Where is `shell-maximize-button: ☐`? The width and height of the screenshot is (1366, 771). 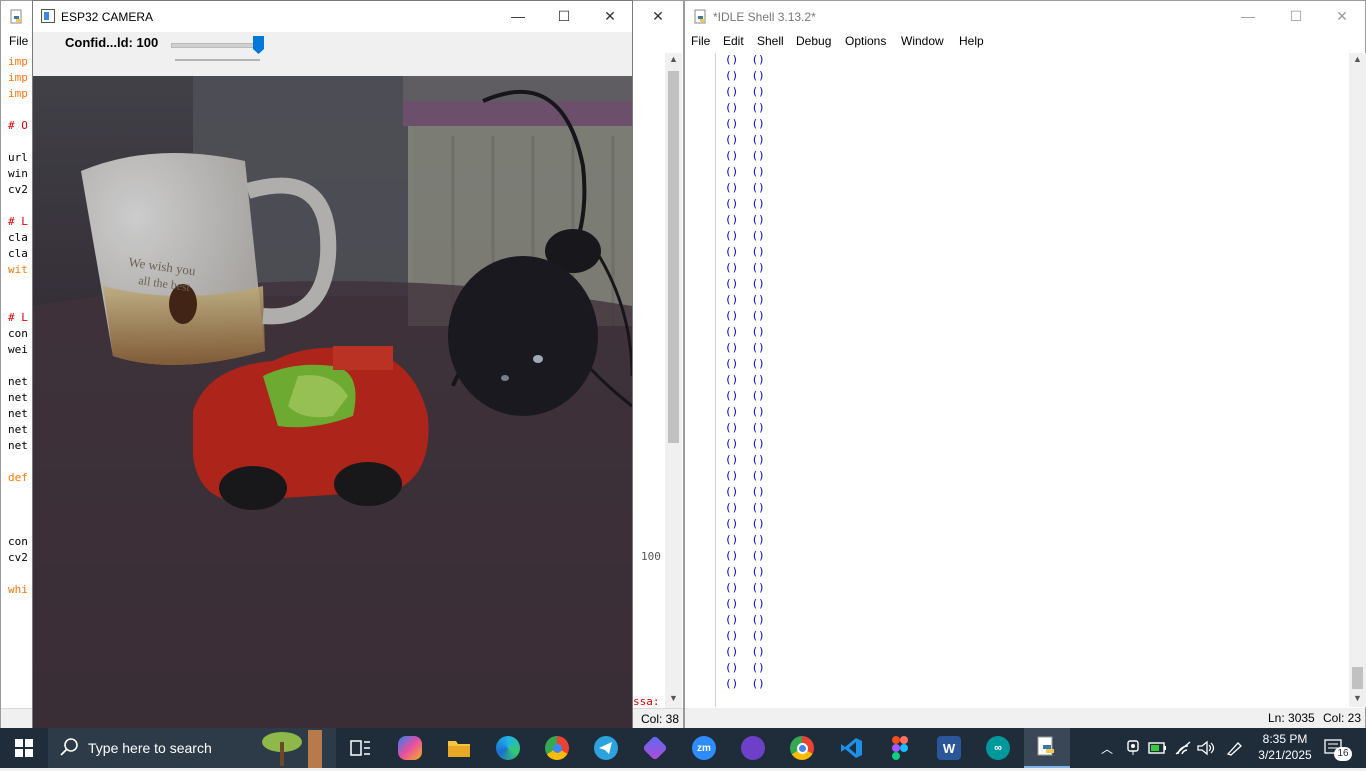
shell-maximize-button: ☐ is located at coordinates (1296, 16).